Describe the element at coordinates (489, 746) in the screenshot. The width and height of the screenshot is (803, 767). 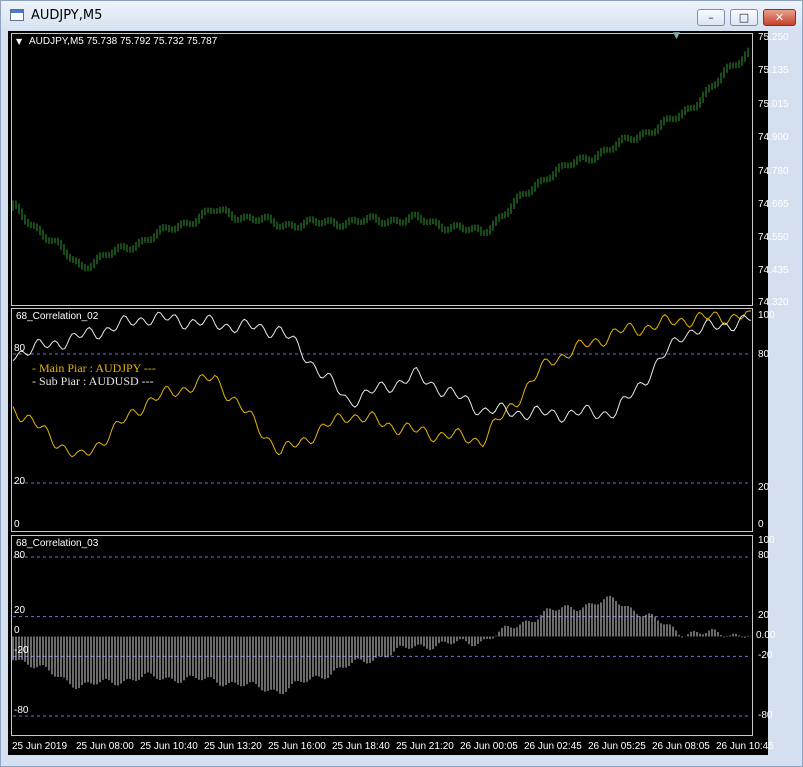
I see `time-tick: 26 Jun 00:05` at that location.